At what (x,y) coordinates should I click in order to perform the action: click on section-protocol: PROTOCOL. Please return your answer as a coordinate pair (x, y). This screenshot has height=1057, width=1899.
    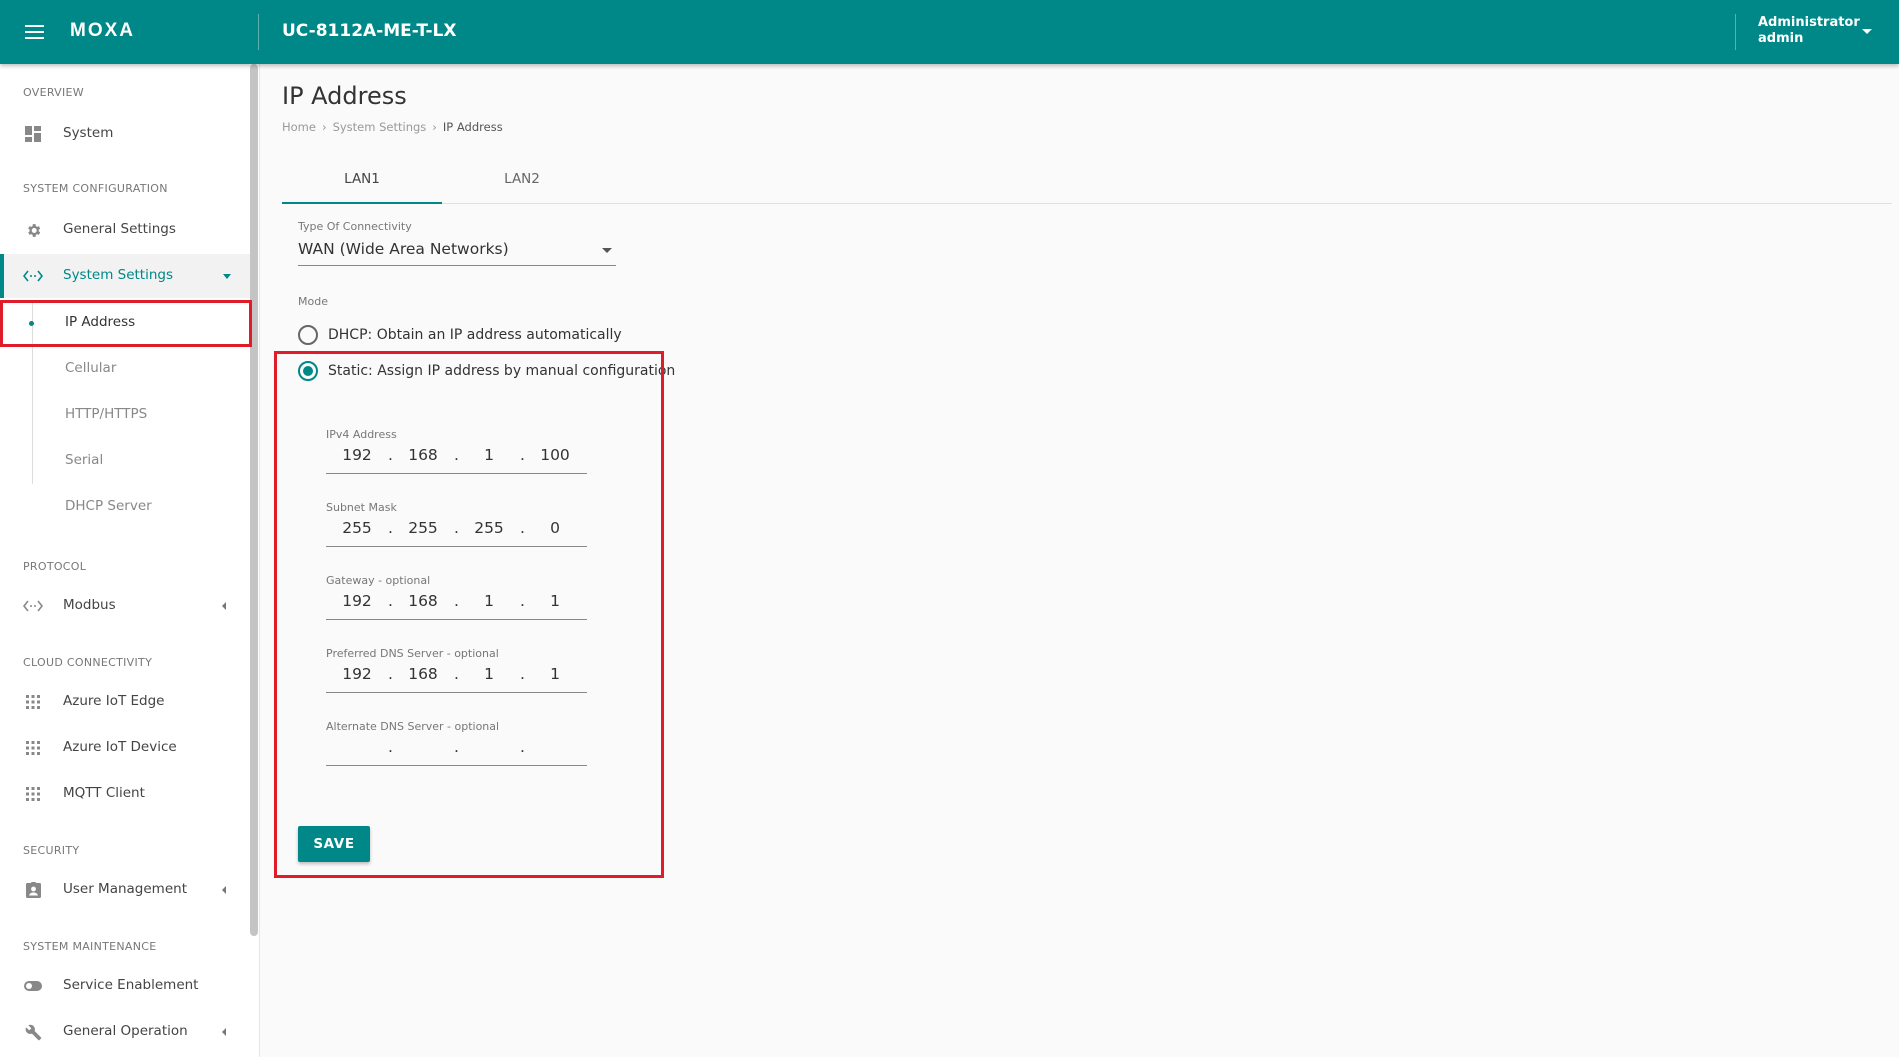
    Looking at the image, I should click on (55, 566).